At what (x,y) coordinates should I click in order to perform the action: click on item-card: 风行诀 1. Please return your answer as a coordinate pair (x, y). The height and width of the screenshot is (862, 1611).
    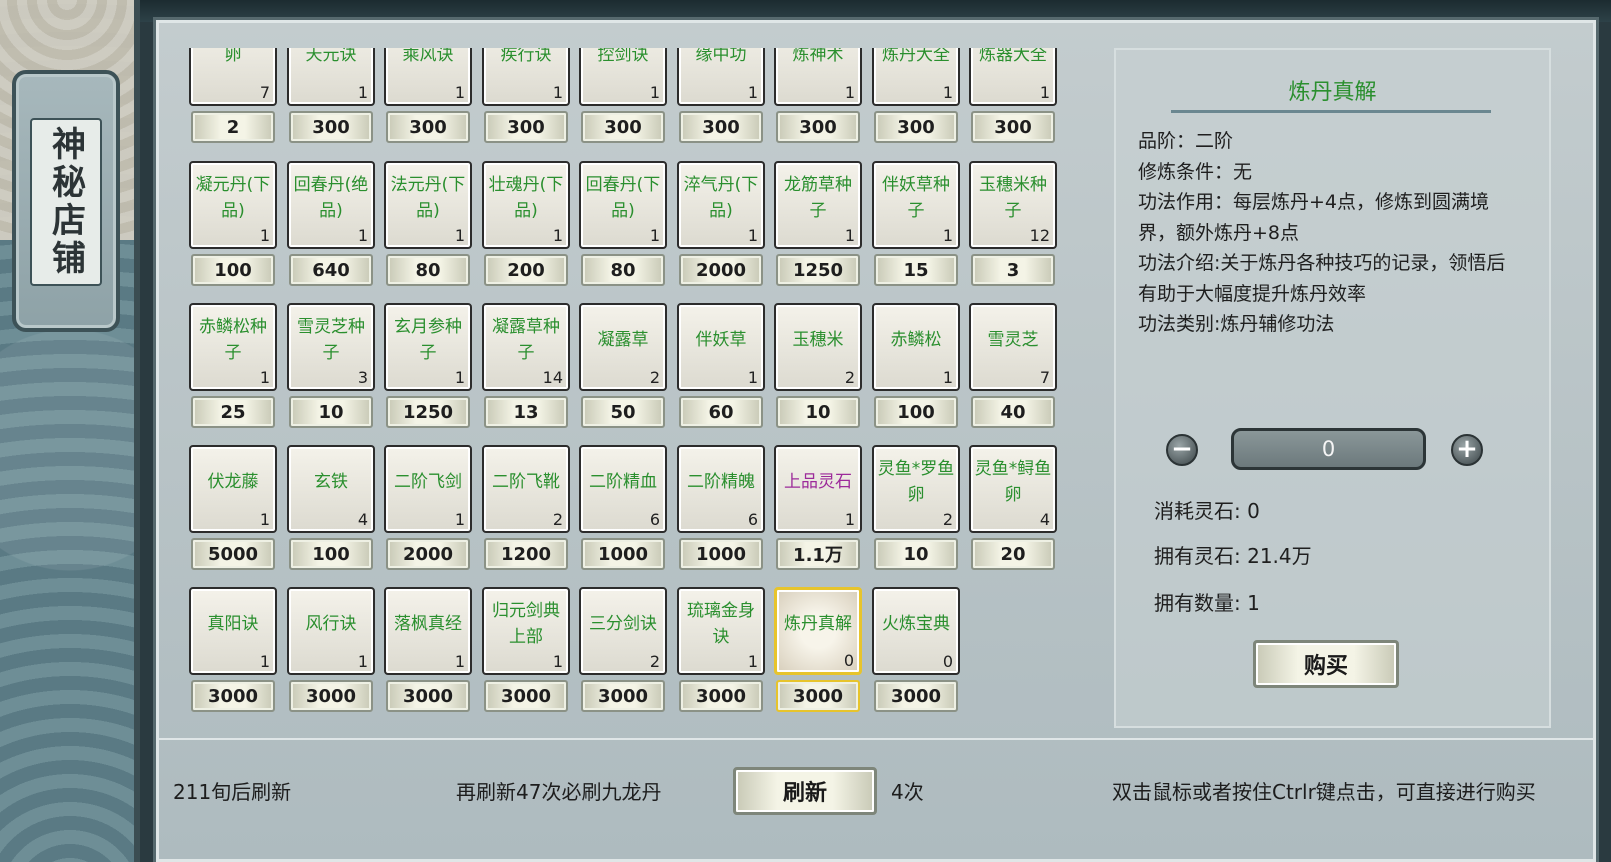
    Looking at the image, I should click on (331, 631).